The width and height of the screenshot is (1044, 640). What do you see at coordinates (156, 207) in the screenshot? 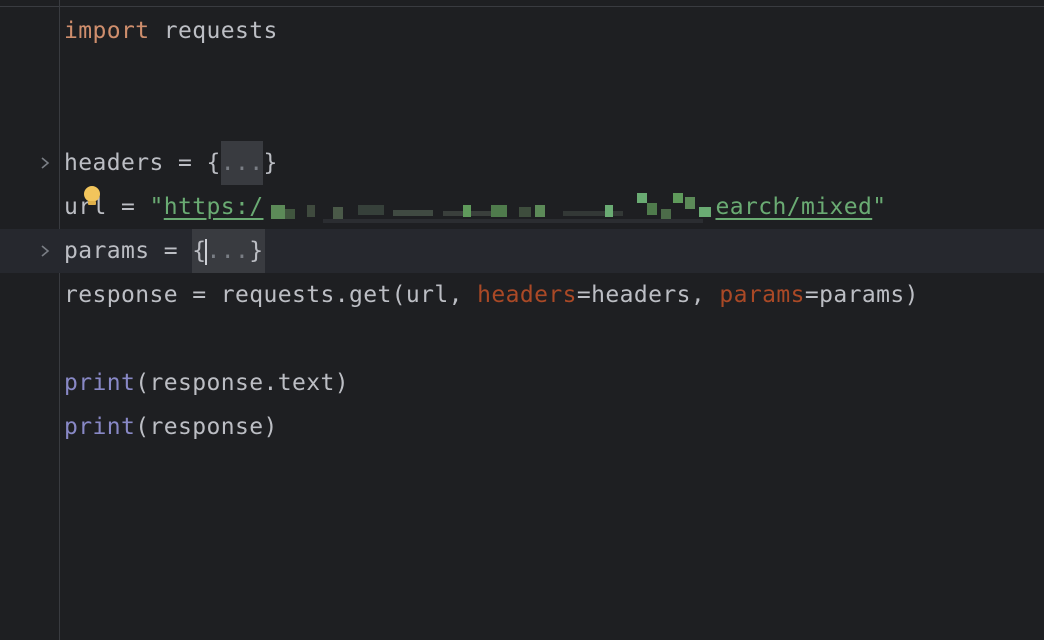
I see `string-quote-open: "` at bounding box center [156, 207].